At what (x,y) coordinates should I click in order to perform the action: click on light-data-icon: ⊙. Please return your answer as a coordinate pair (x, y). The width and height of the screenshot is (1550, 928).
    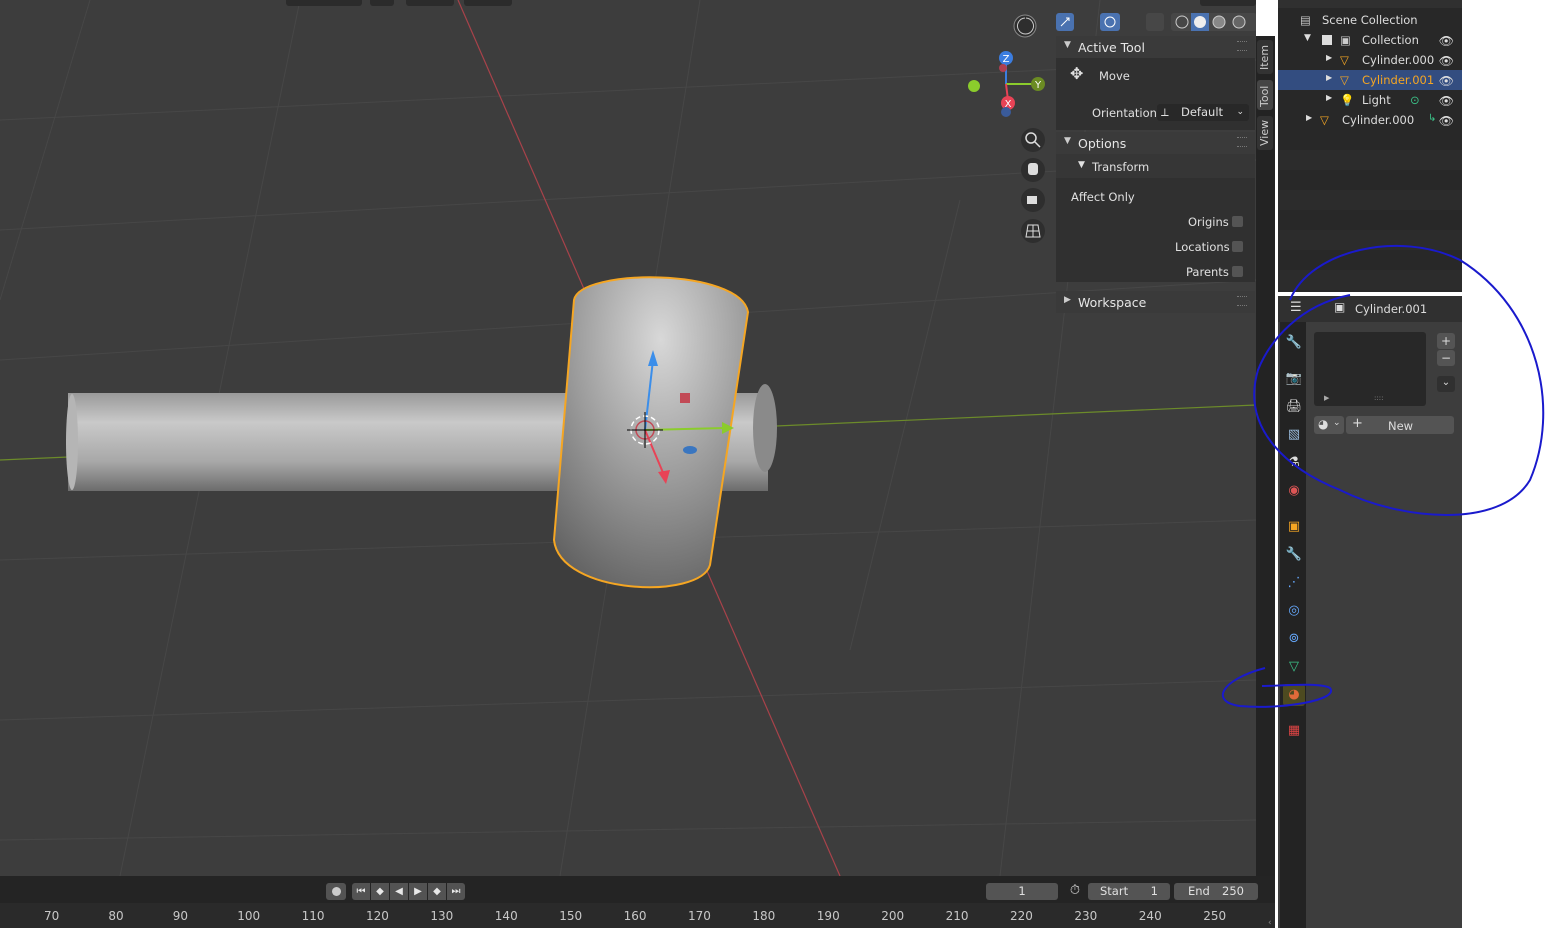
    Looking at the image, I should click on (1415, 100).